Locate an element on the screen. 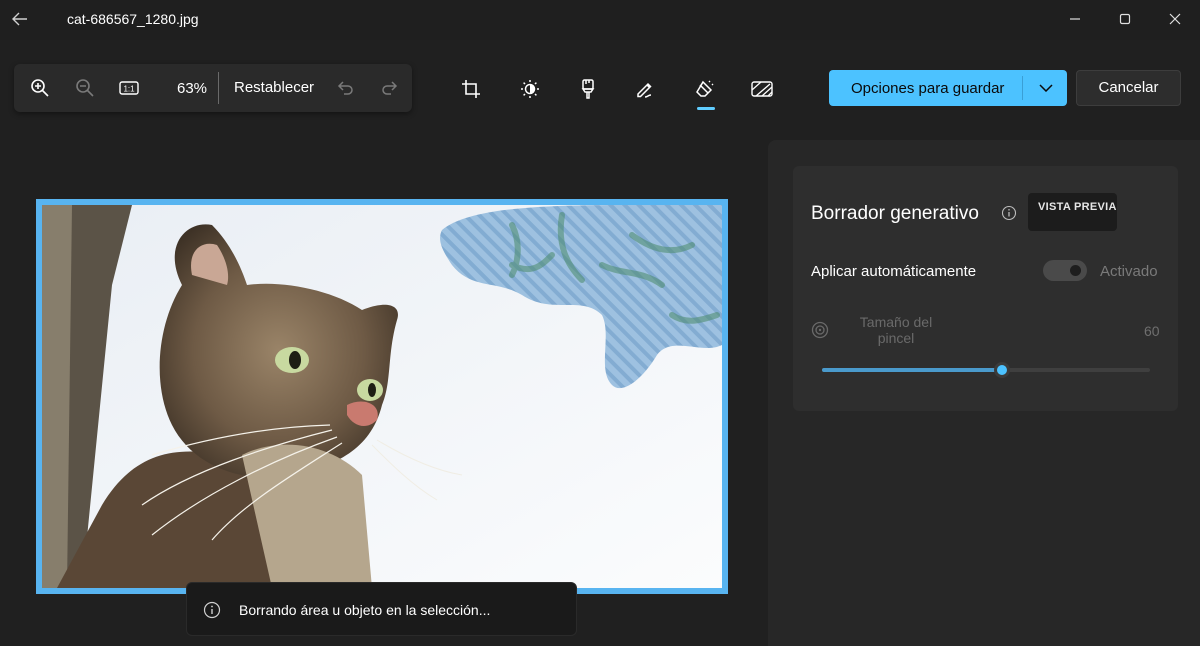 Image resolution: width=1200 pixels, height=646 pixels. erase-tool is located at coordinates (705, 89).